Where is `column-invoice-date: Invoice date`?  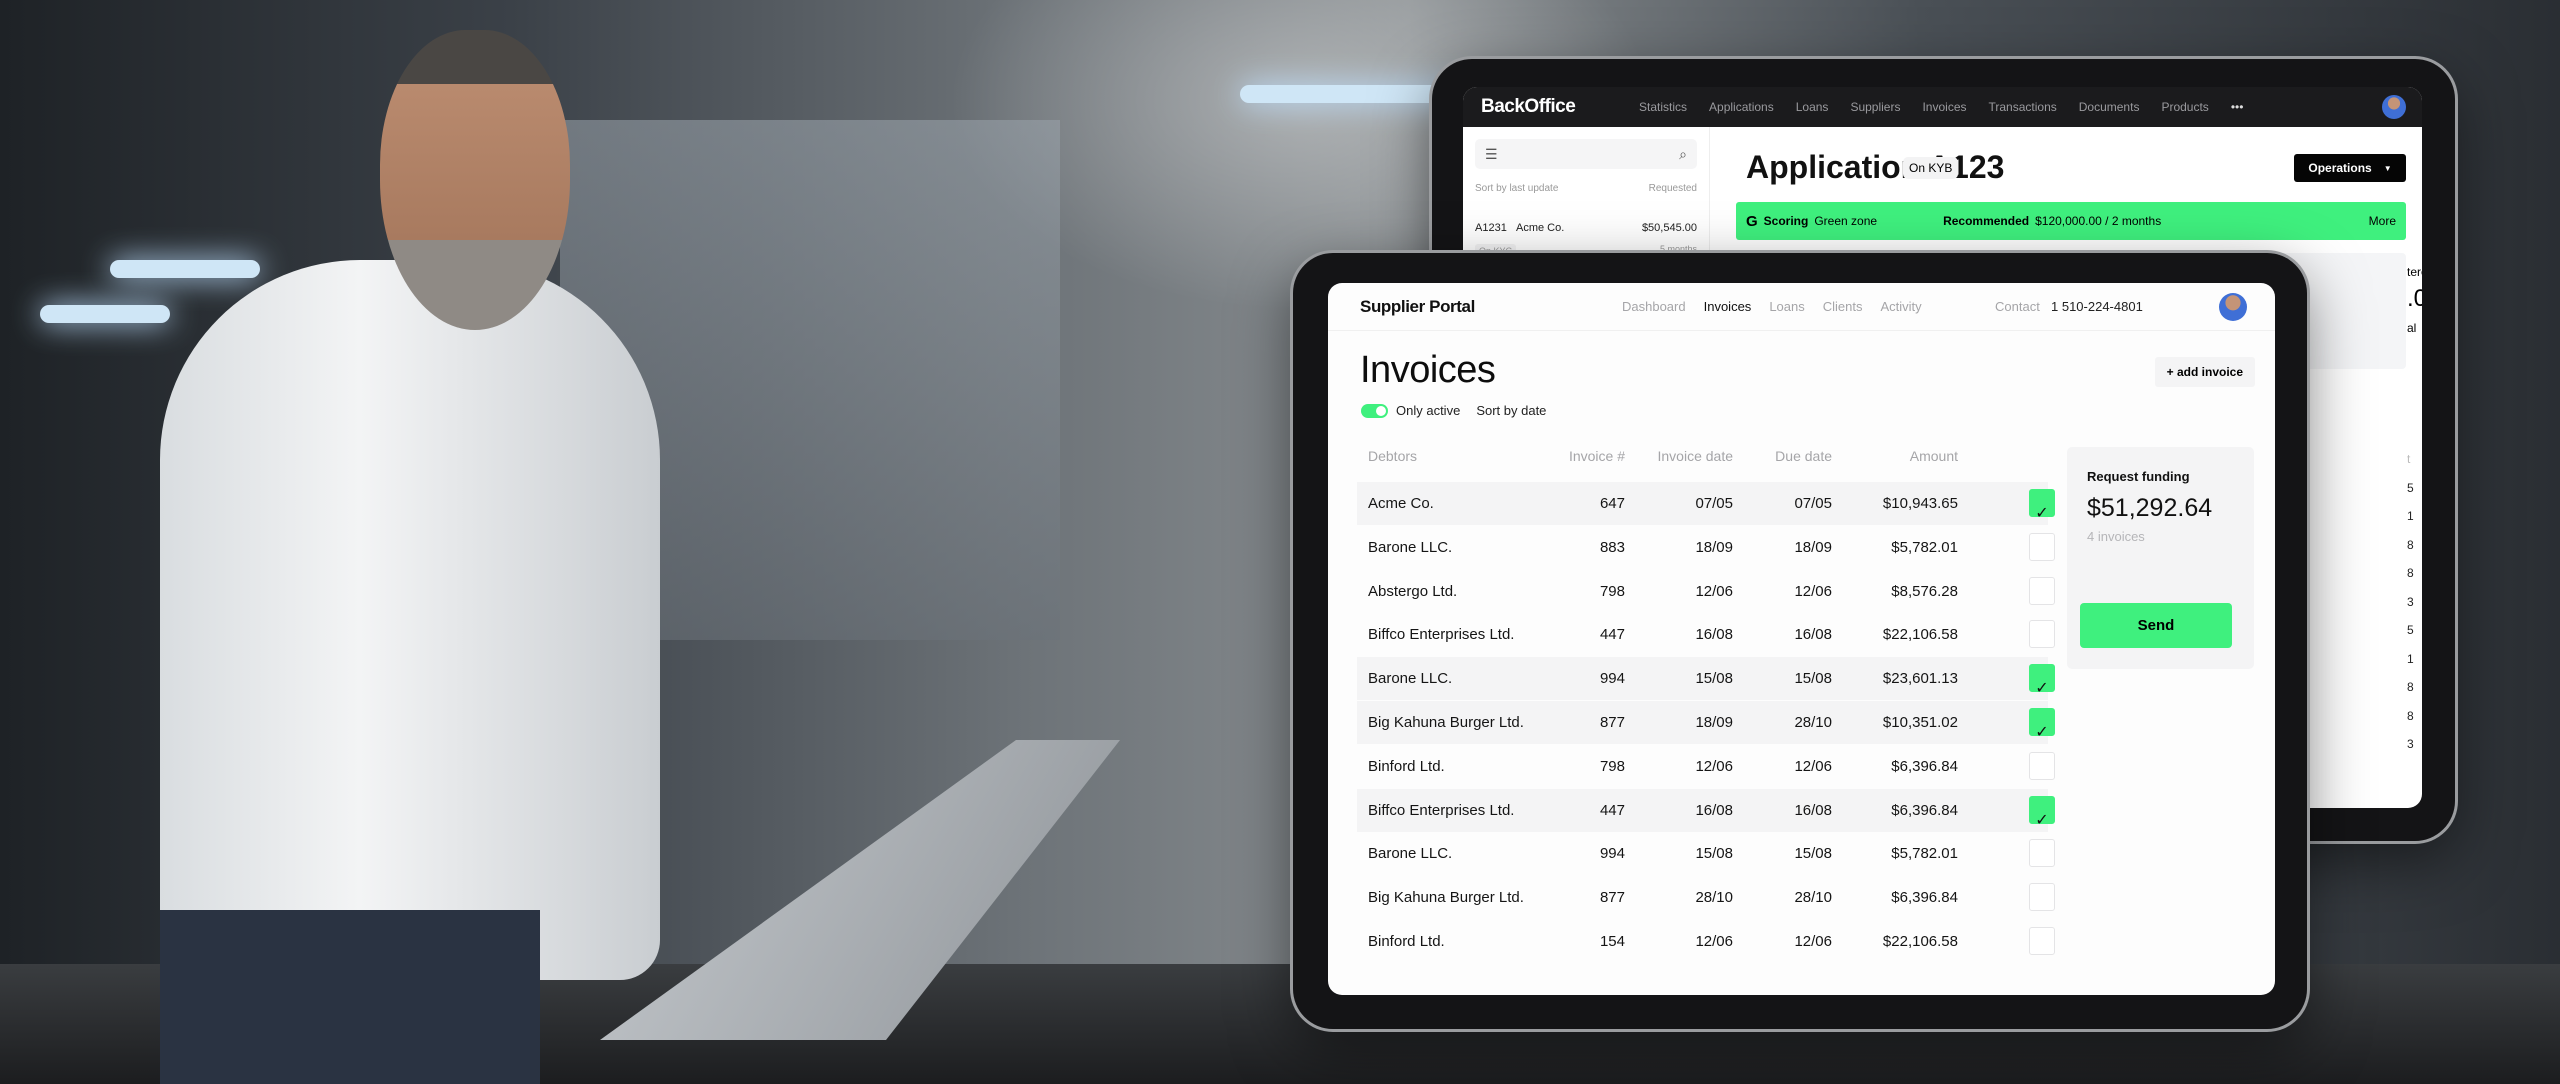
column-invoice-date: Invoice date is located at coordinates (1683, 456).